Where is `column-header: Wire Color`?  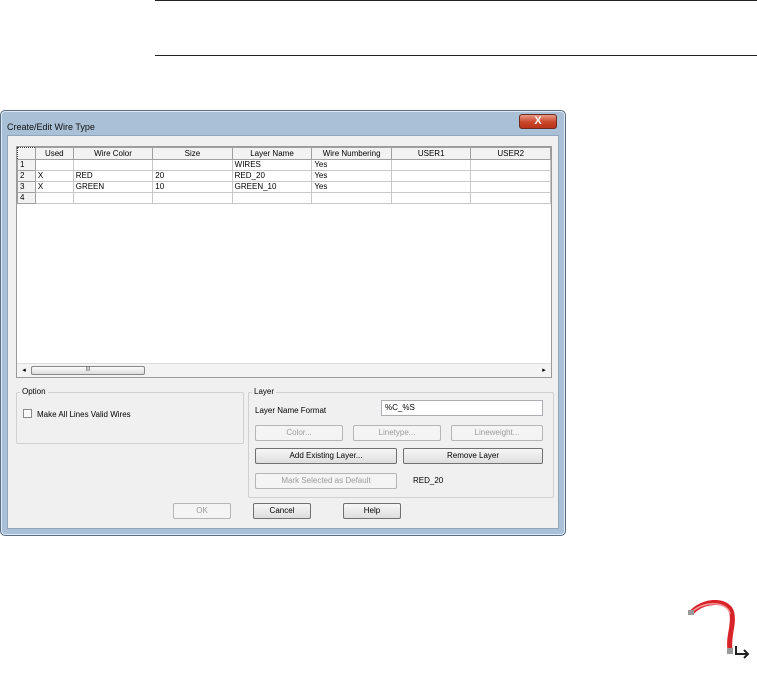
column-header: Wire Color is located at coordinates (113, 153).